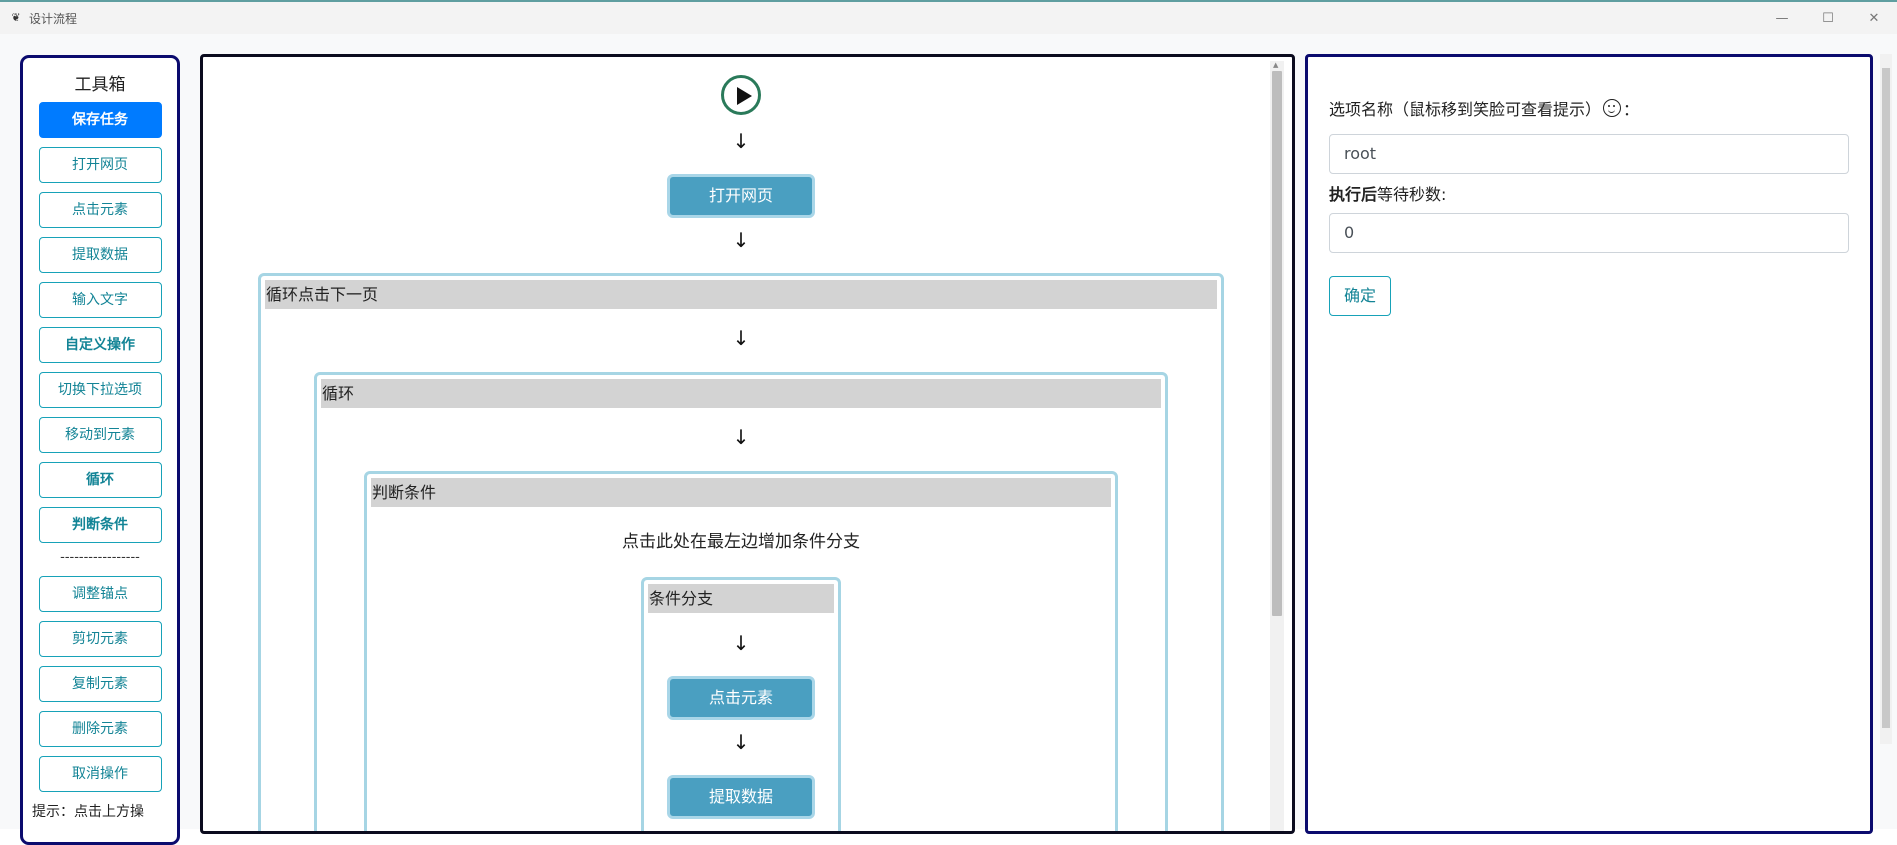  What do you see at coordinates (100, 210) in the screenshot?
I see `click-element-button: 点击元素` at bounding box center [100, 210].